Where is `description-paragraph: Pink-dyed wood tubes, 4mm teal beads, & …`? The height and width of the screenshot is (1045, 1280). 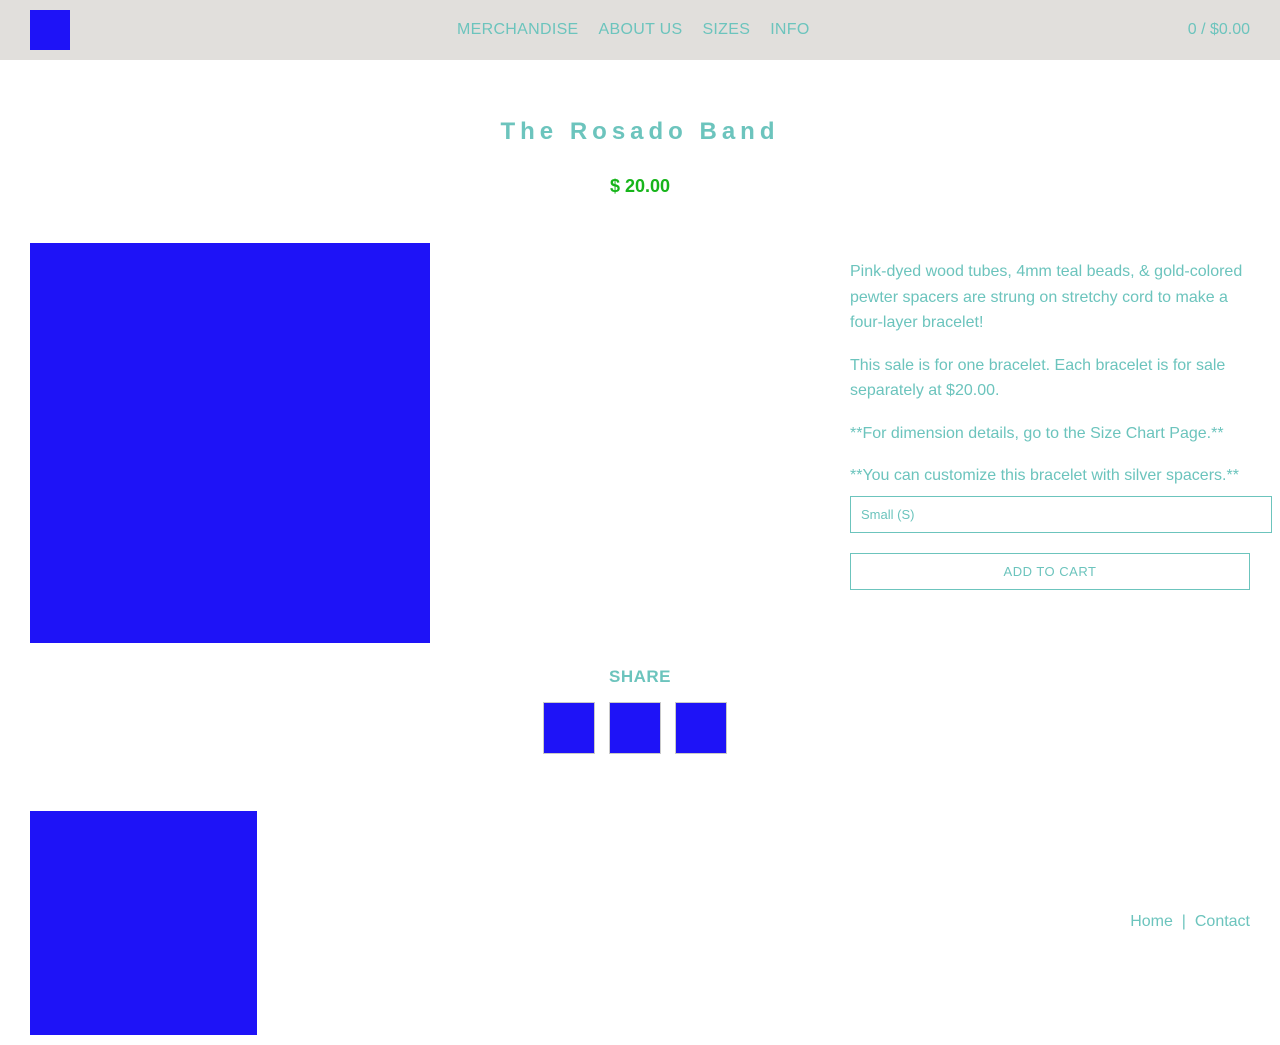
description-paragraph: Pink-dyed wood tubes, 4mm teal beads, & … is located at coordinates (1046, 297).